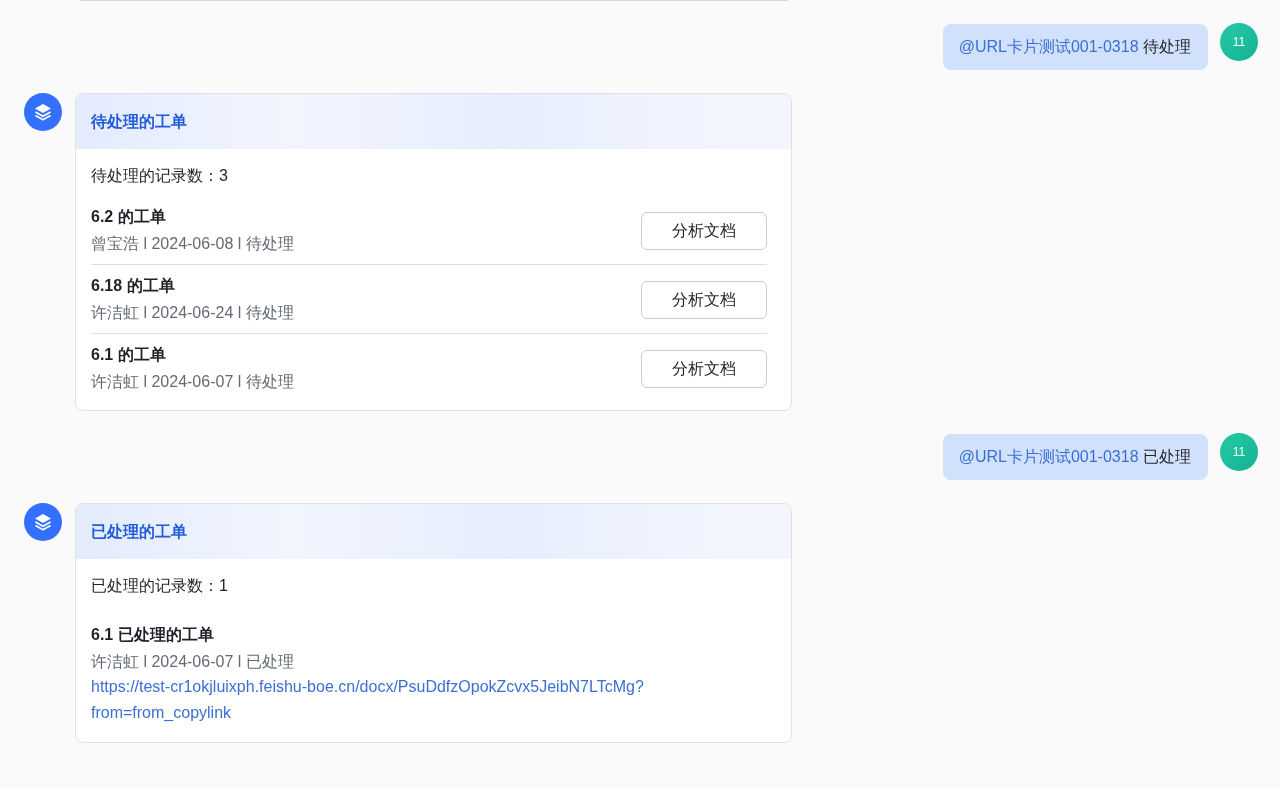  What do you see at coordinates (160, 176) in the screenshot?
I see `record-count: 待处理的记录数：3` at bounding box center [160, 176].